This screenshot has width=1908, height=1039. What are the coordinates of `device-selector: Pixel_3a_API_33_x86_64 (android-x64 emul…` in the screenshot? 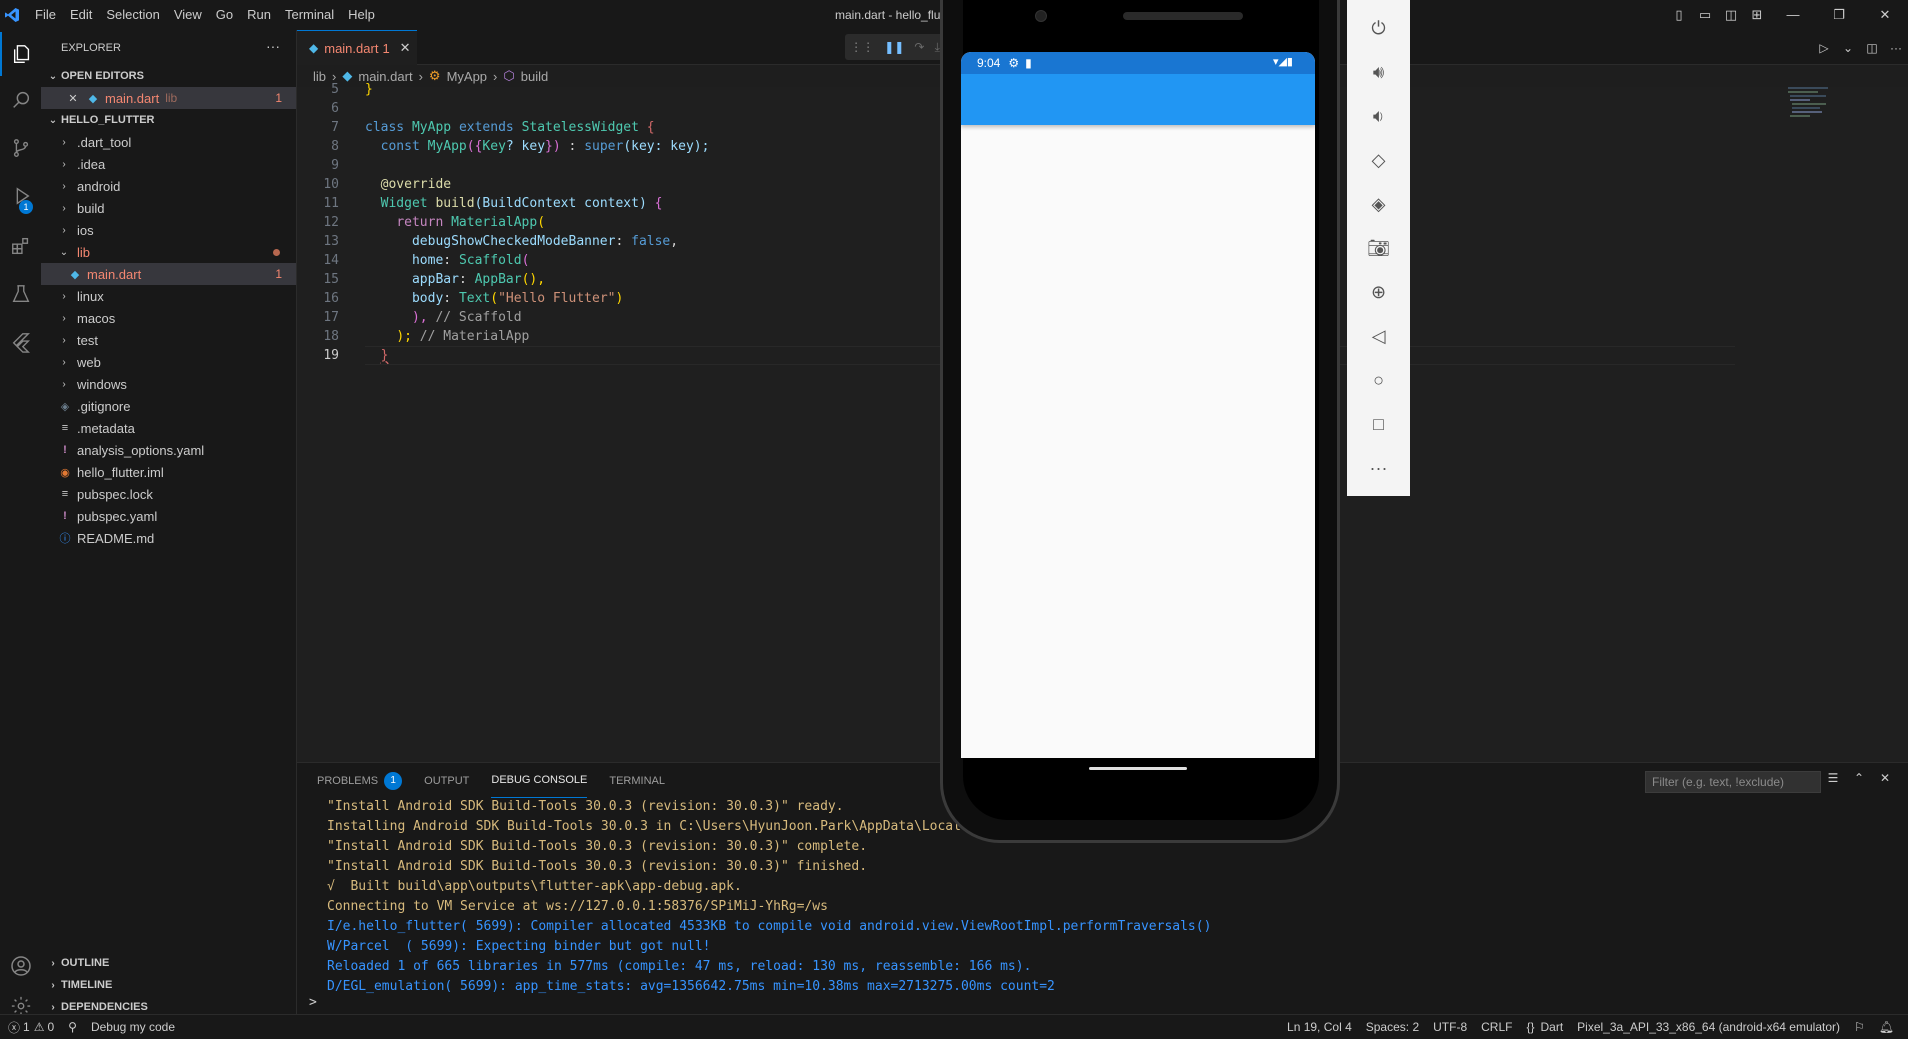 It's located at (1708, 1027).